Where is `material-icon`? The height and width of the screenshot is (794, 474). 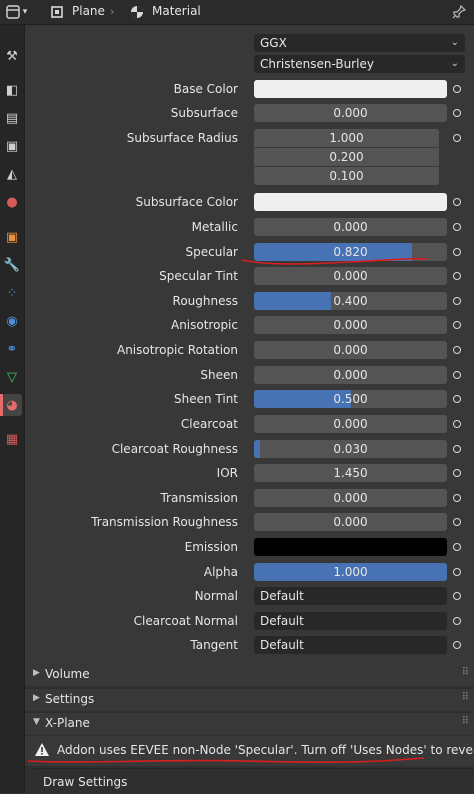 material-icon is located at coordinates (137, 12).